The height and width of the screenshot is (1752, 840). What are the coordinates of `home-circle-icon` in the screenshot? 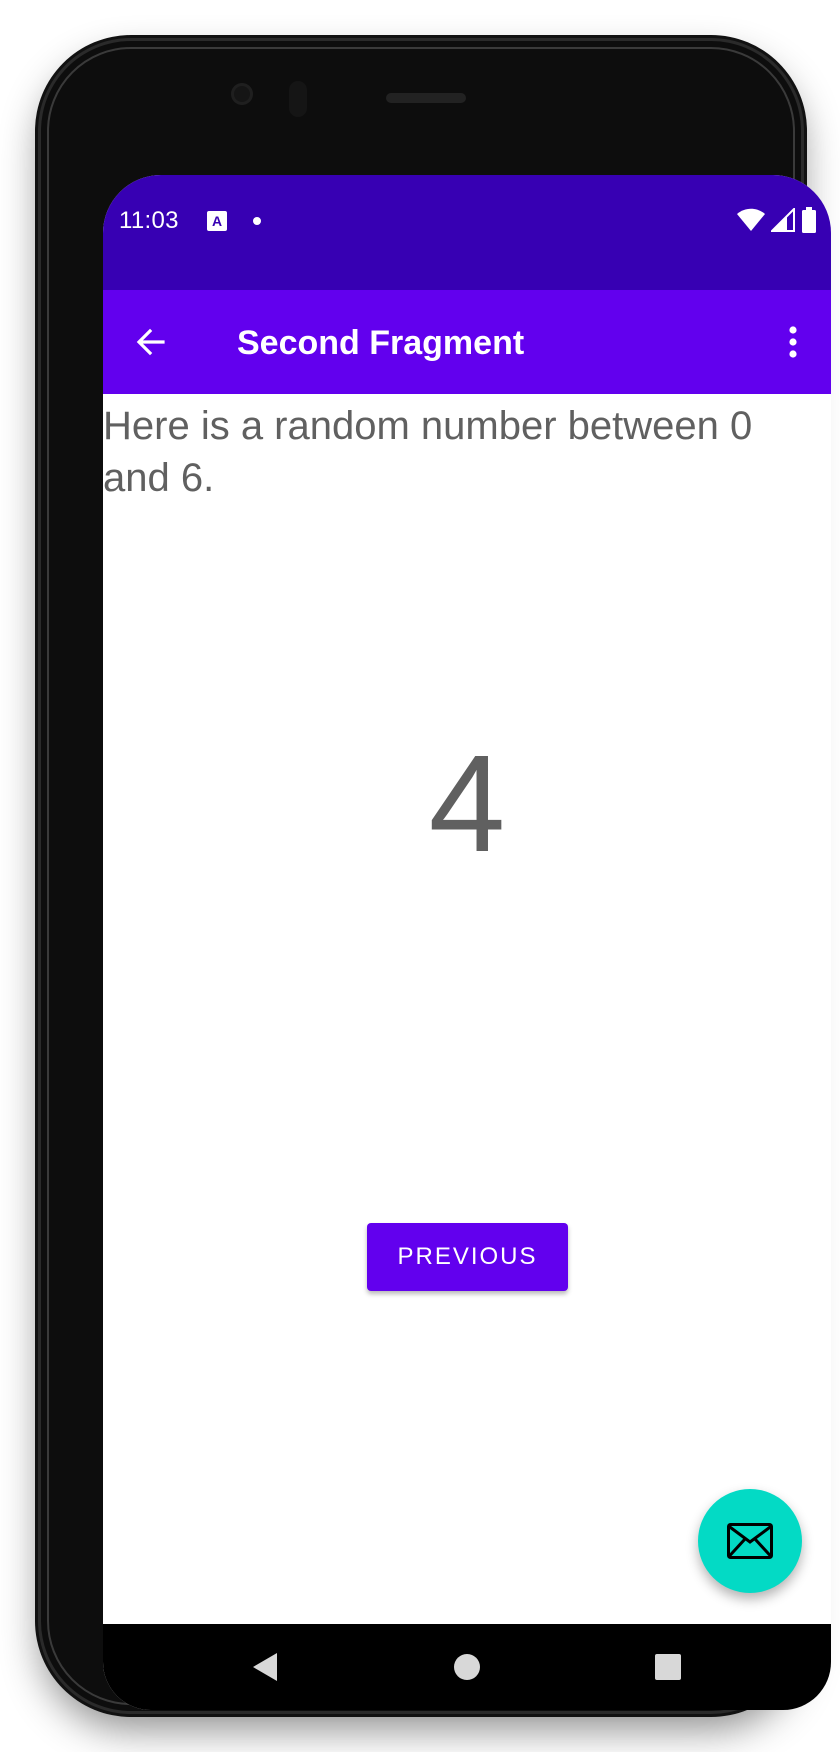 It's located at (467, 1667).